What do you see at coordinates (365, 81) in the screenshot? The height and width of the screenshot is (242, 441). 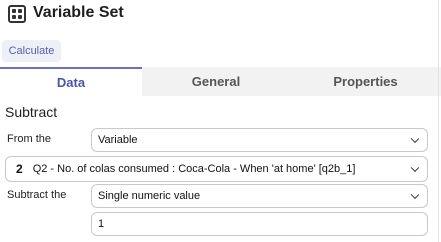 I see `tab-properties: Properties` at bounding box center [365, 81].